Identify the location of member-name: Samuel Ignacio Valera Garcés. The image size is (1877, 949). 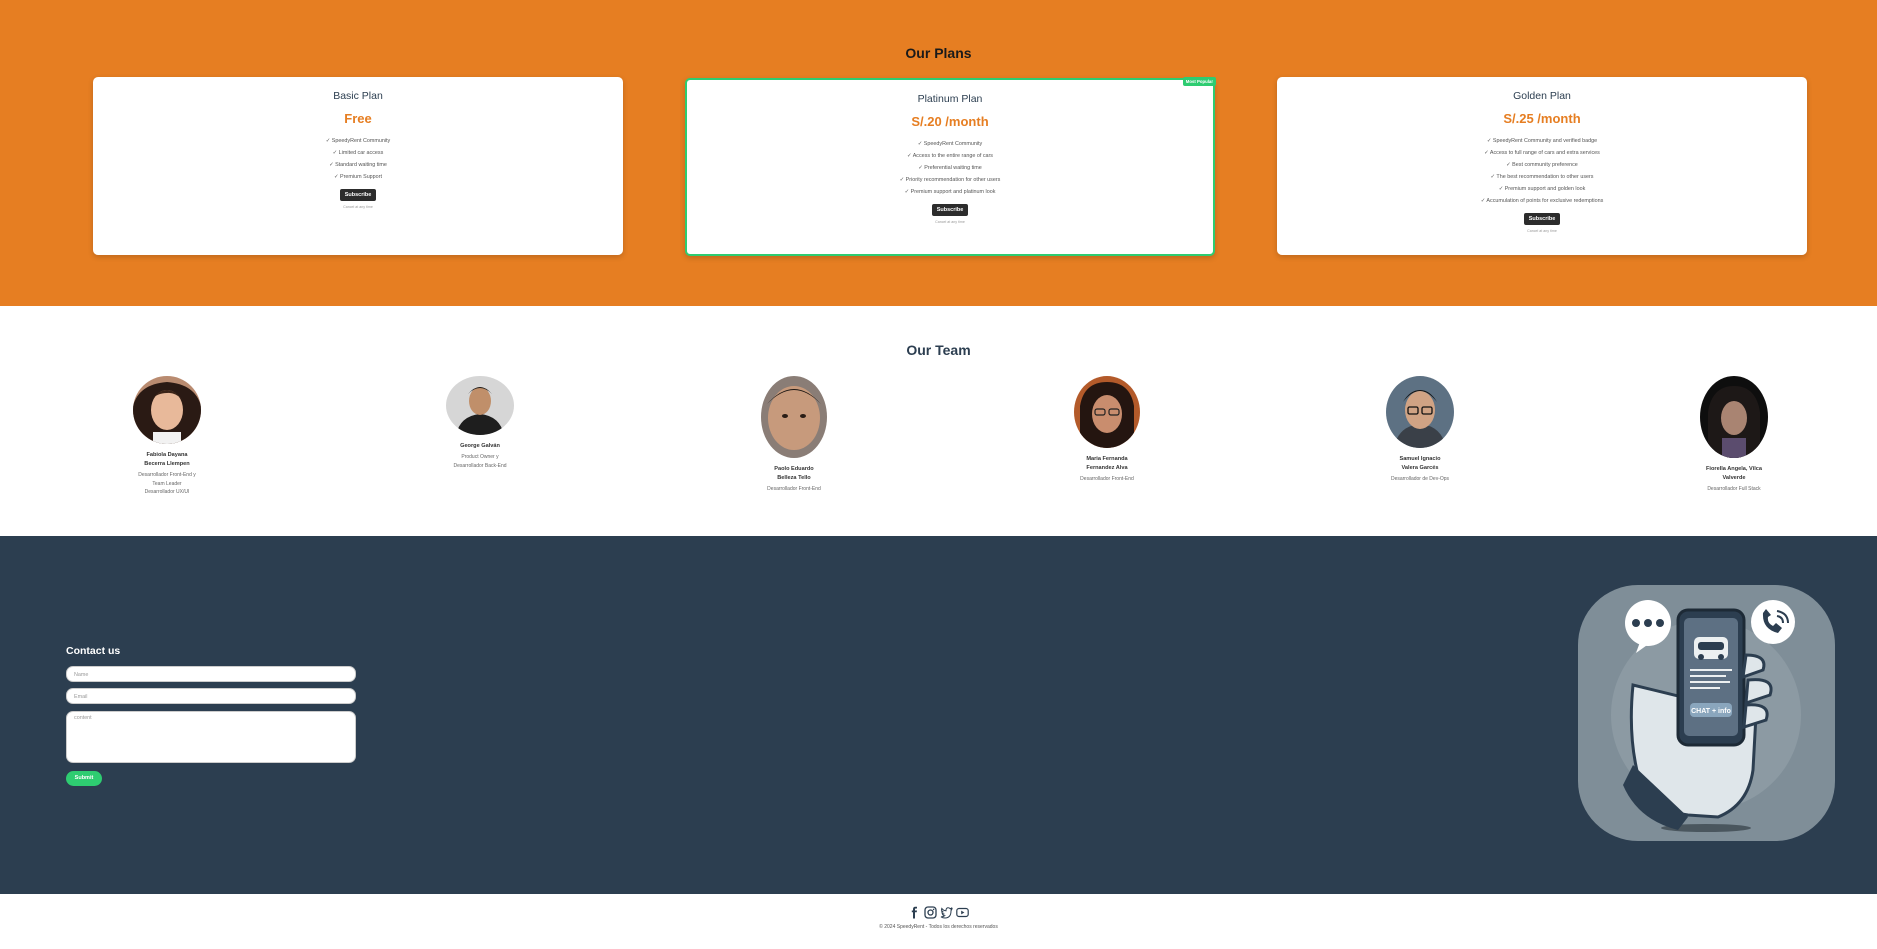
(1420, 463).